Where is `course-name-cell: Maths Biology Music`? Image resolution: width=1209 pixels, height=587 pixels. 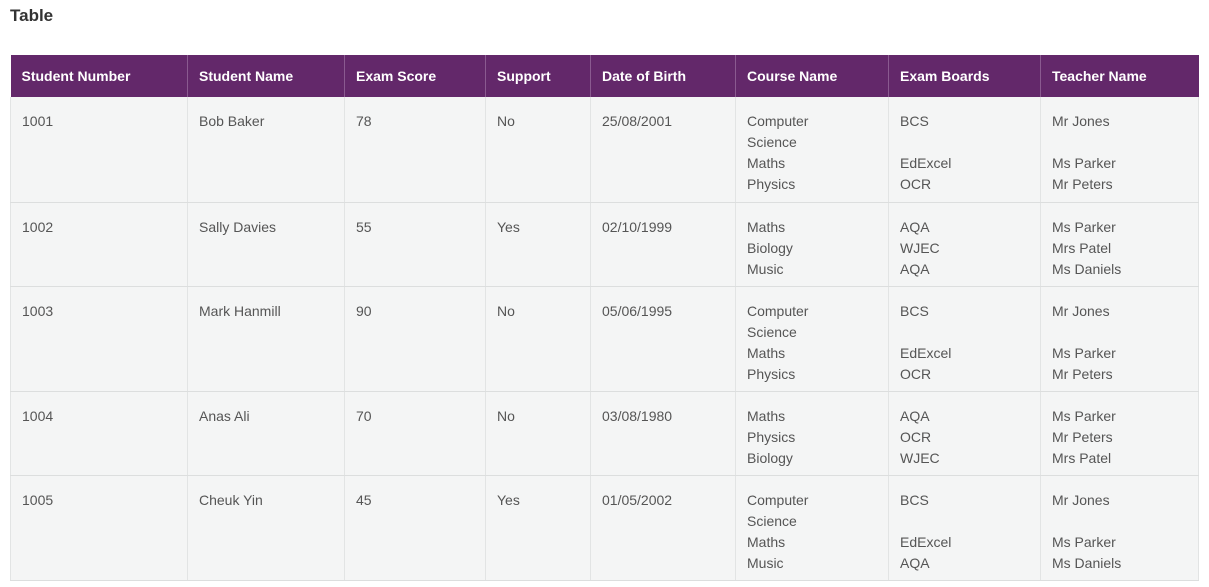 course-name-cell: Maths Biology Music is located at coordinates (812, 244).